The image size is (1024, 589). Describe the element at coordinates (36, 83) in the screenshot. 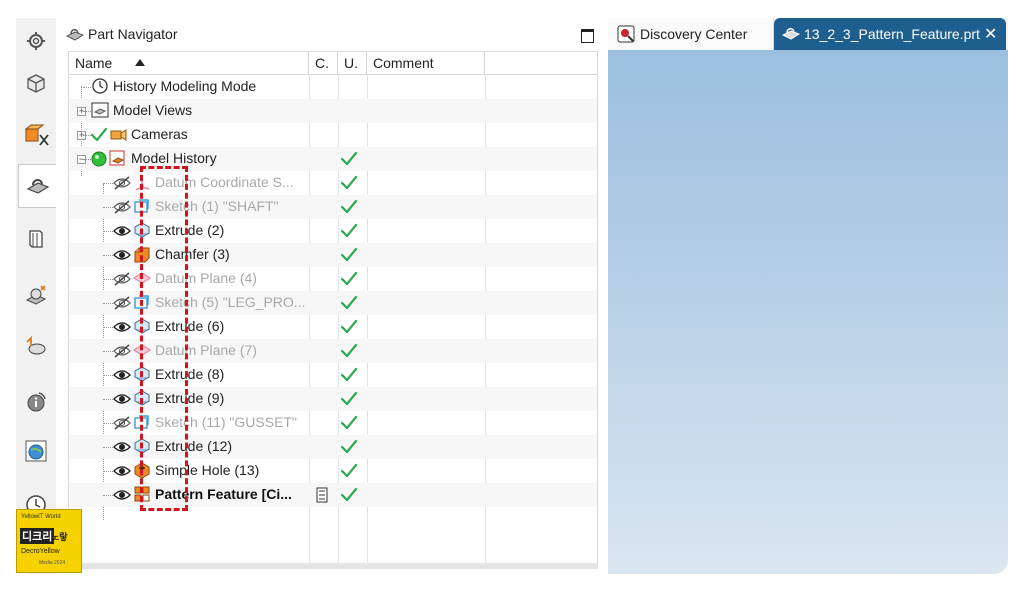

I see `assembly-navigator-icon` at that location.